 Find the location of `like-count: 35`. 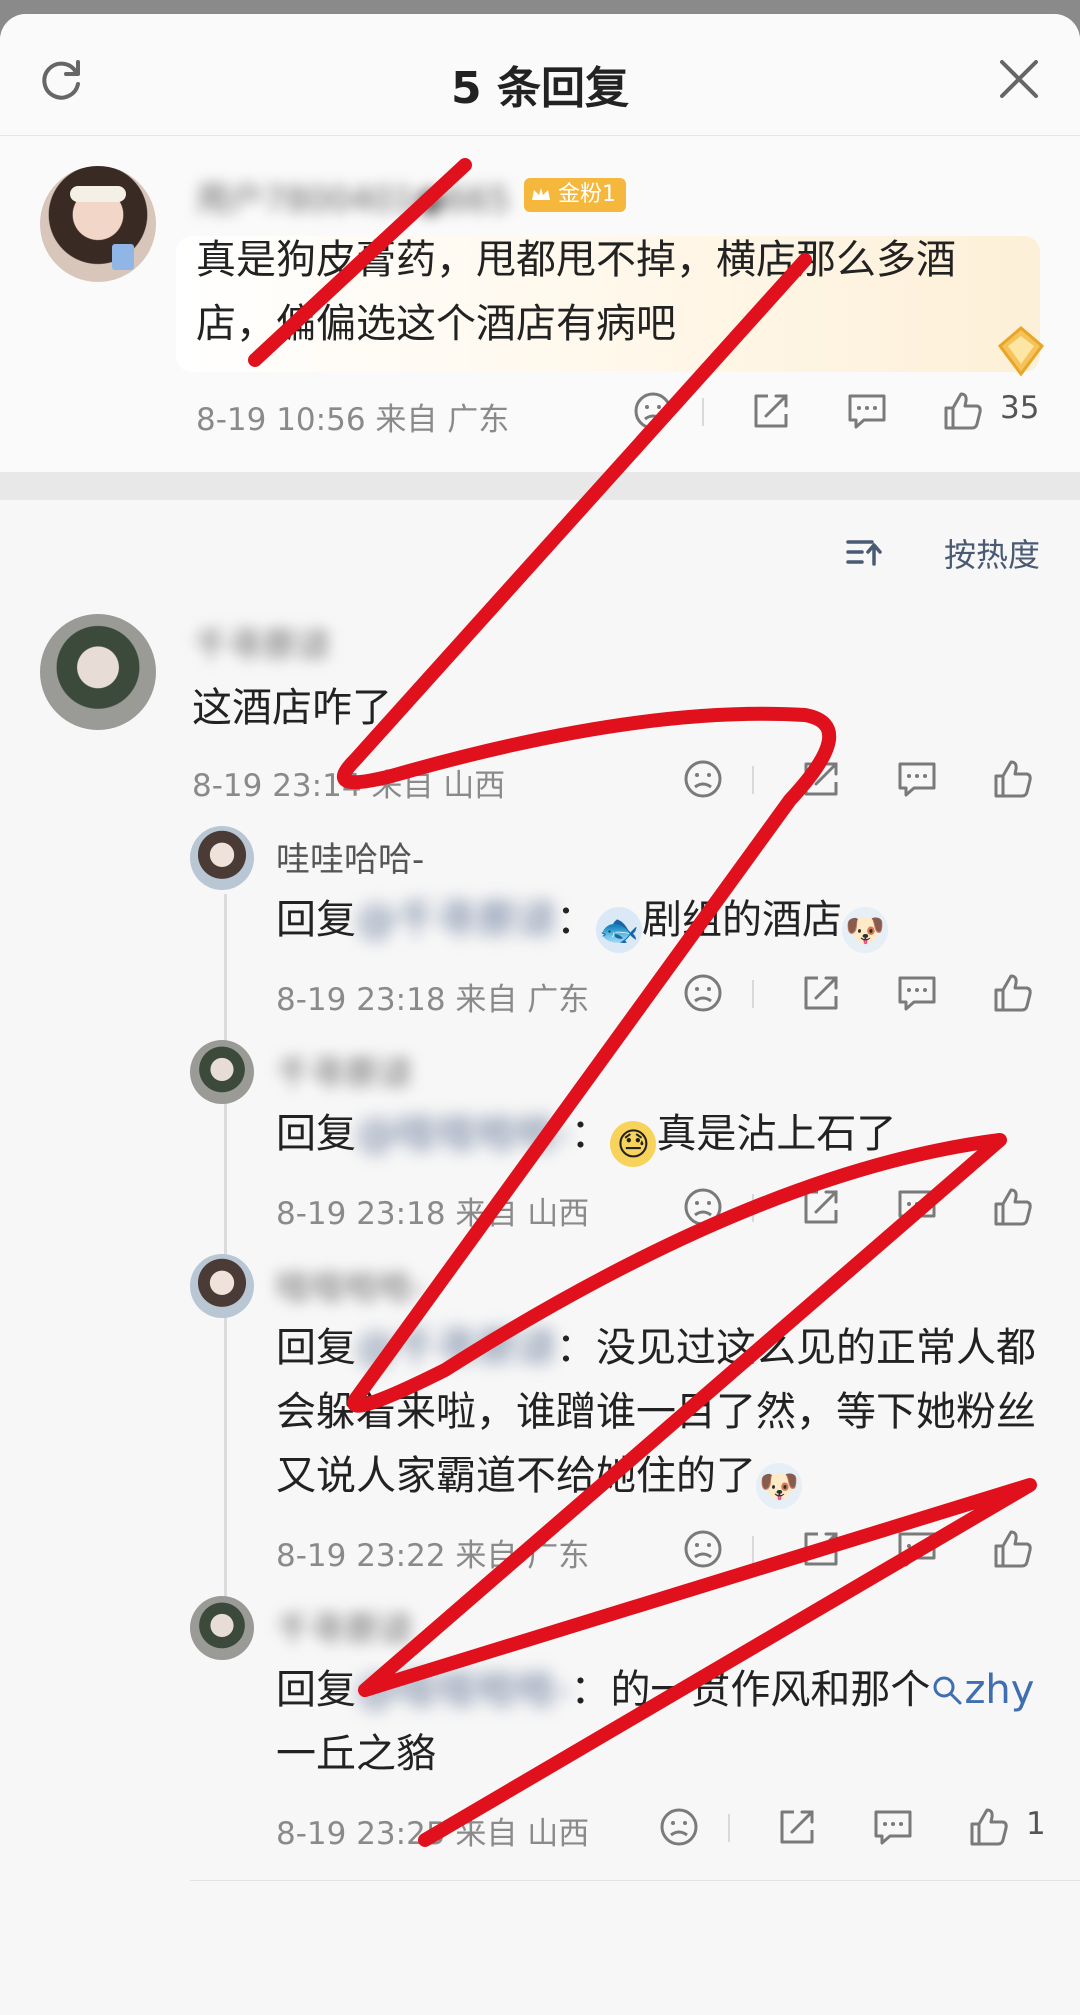

like-count: 35 is located at coordinates (1020, 408).